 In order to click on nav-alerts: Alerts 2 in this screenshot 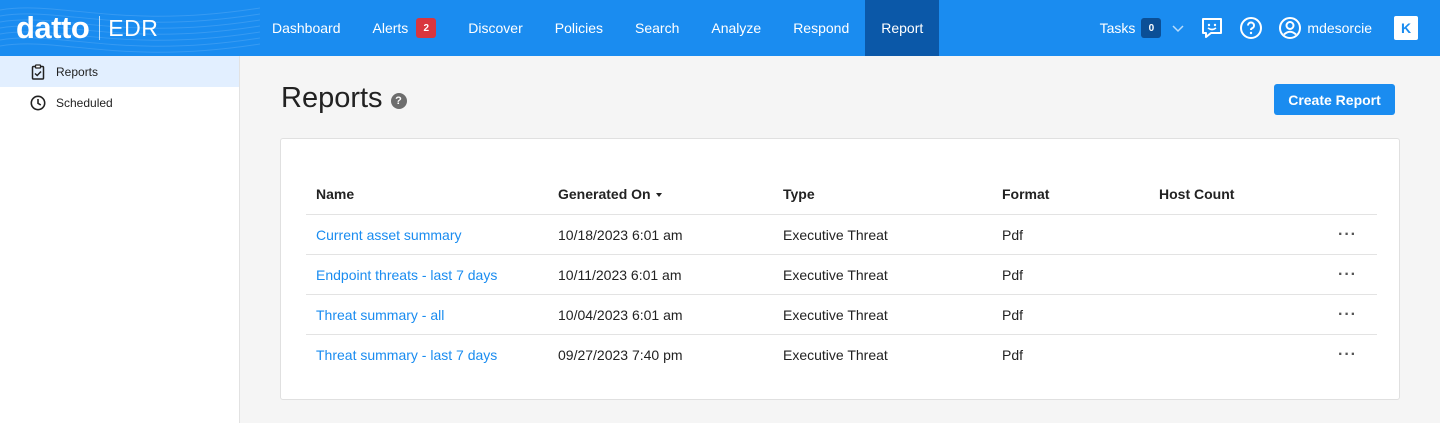, I will do `click(405, 28)`.